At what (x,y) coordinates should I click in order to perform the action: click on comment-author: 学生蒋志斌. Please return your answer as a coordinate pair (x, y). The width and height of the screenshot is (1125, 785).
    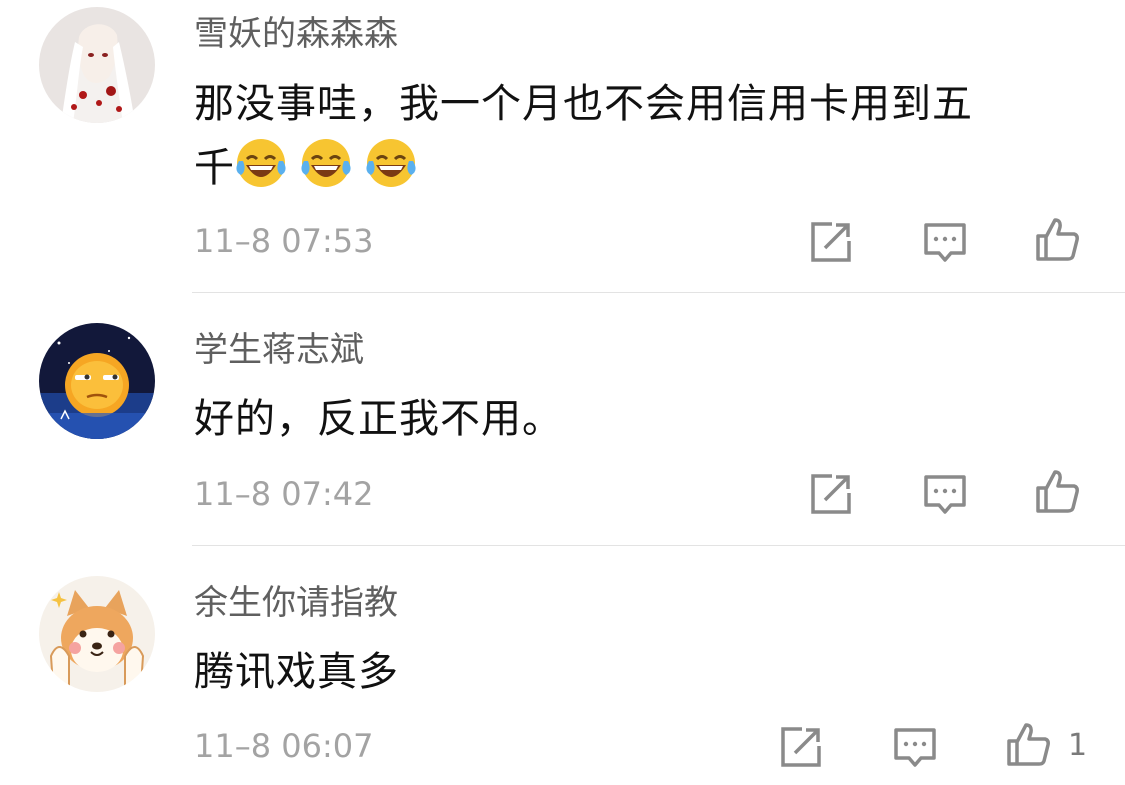
    Looking at the image, I should click on (279, 350).